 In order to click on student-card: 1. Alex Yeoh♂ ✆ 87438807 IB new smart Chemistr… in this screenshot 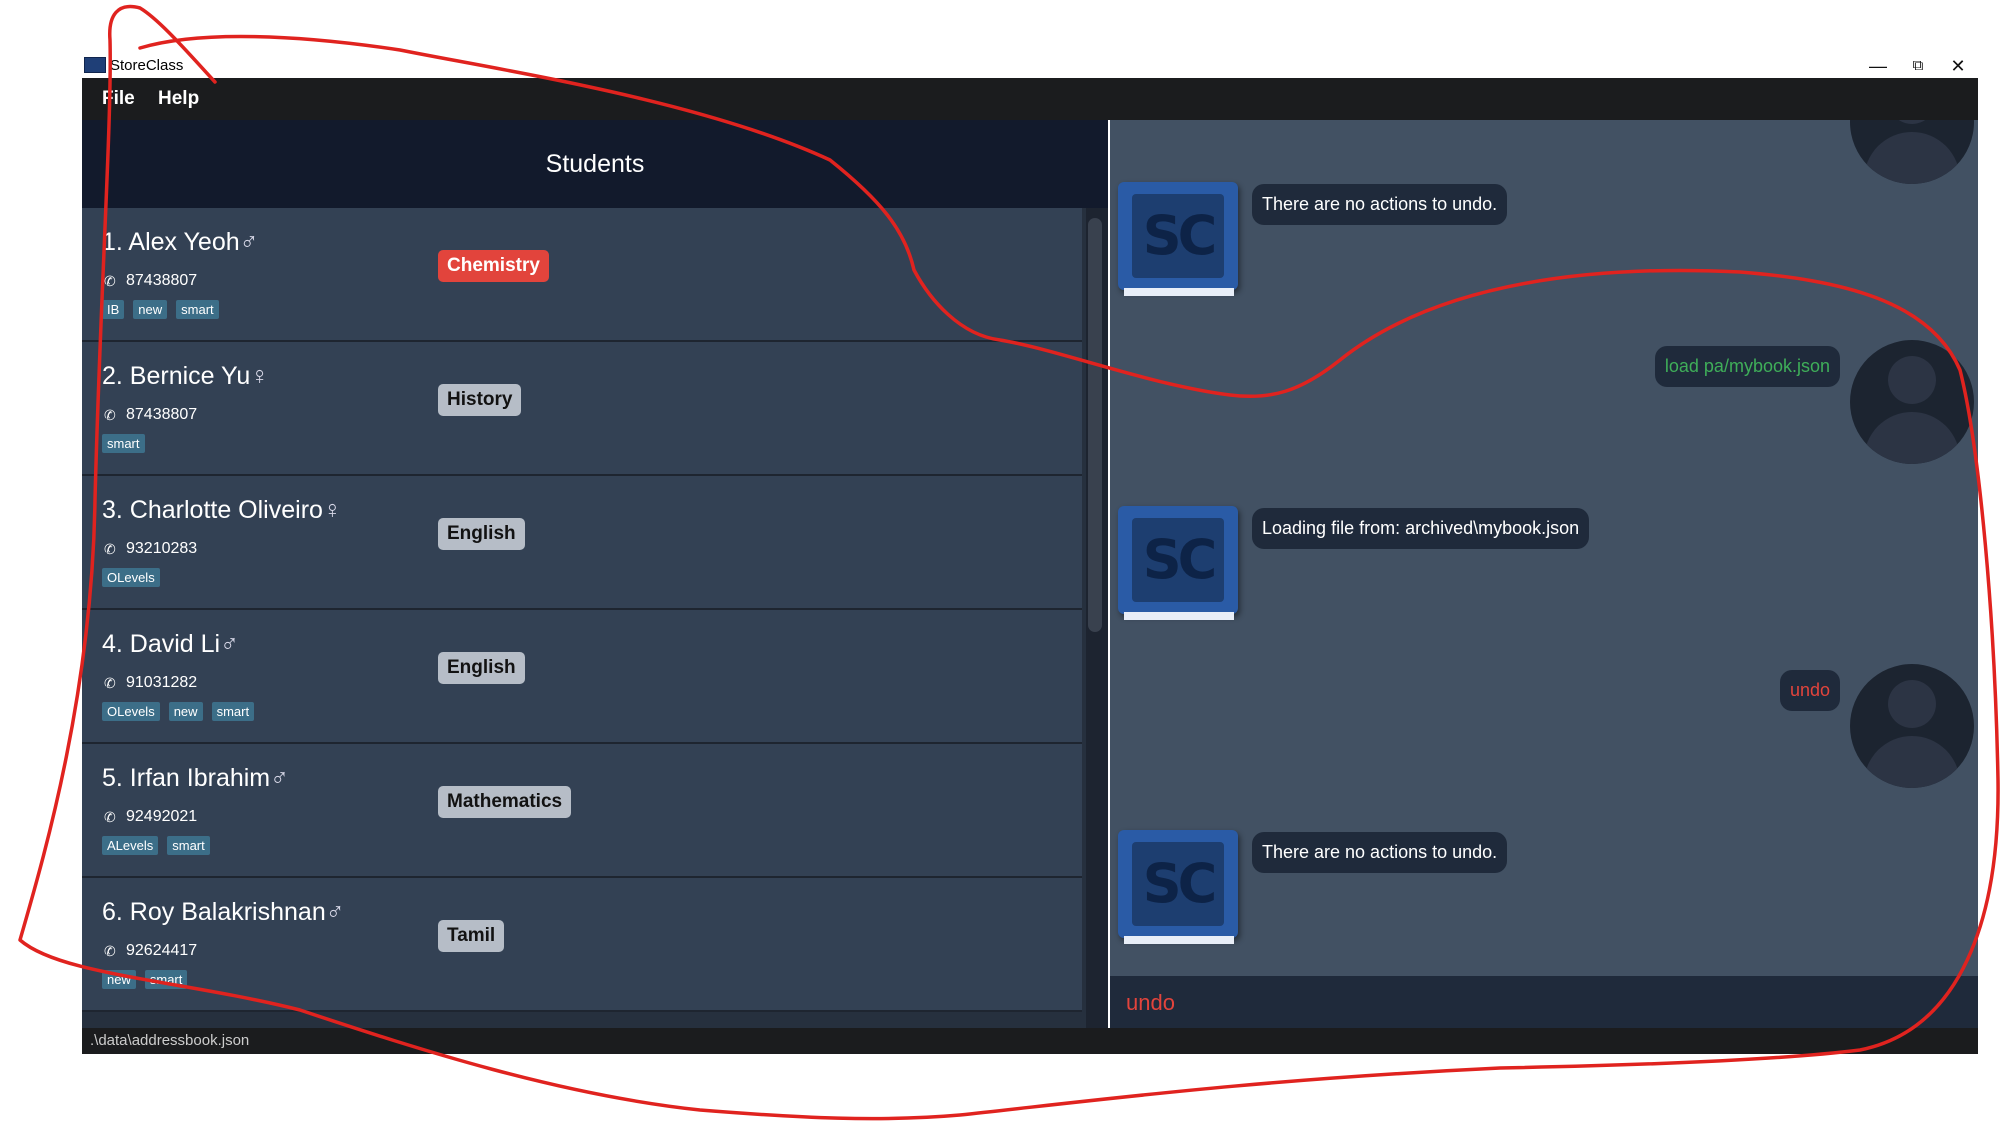, I will do `click(582, 275)`.